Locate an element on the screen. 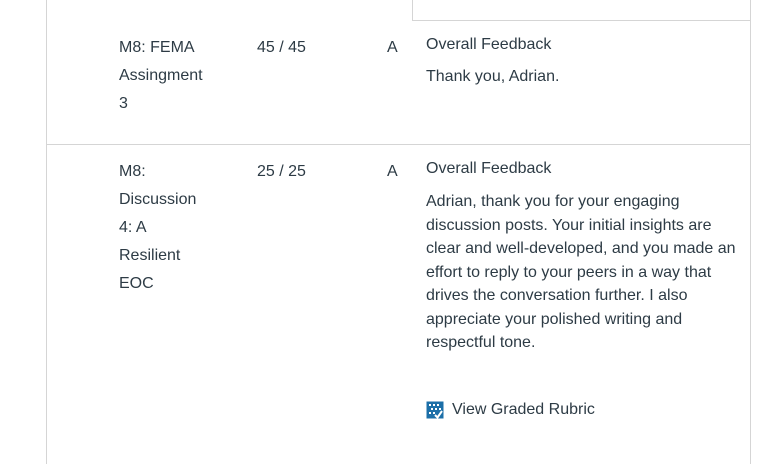  assignment-name-line: M8: is located at coordinates (132, 171).